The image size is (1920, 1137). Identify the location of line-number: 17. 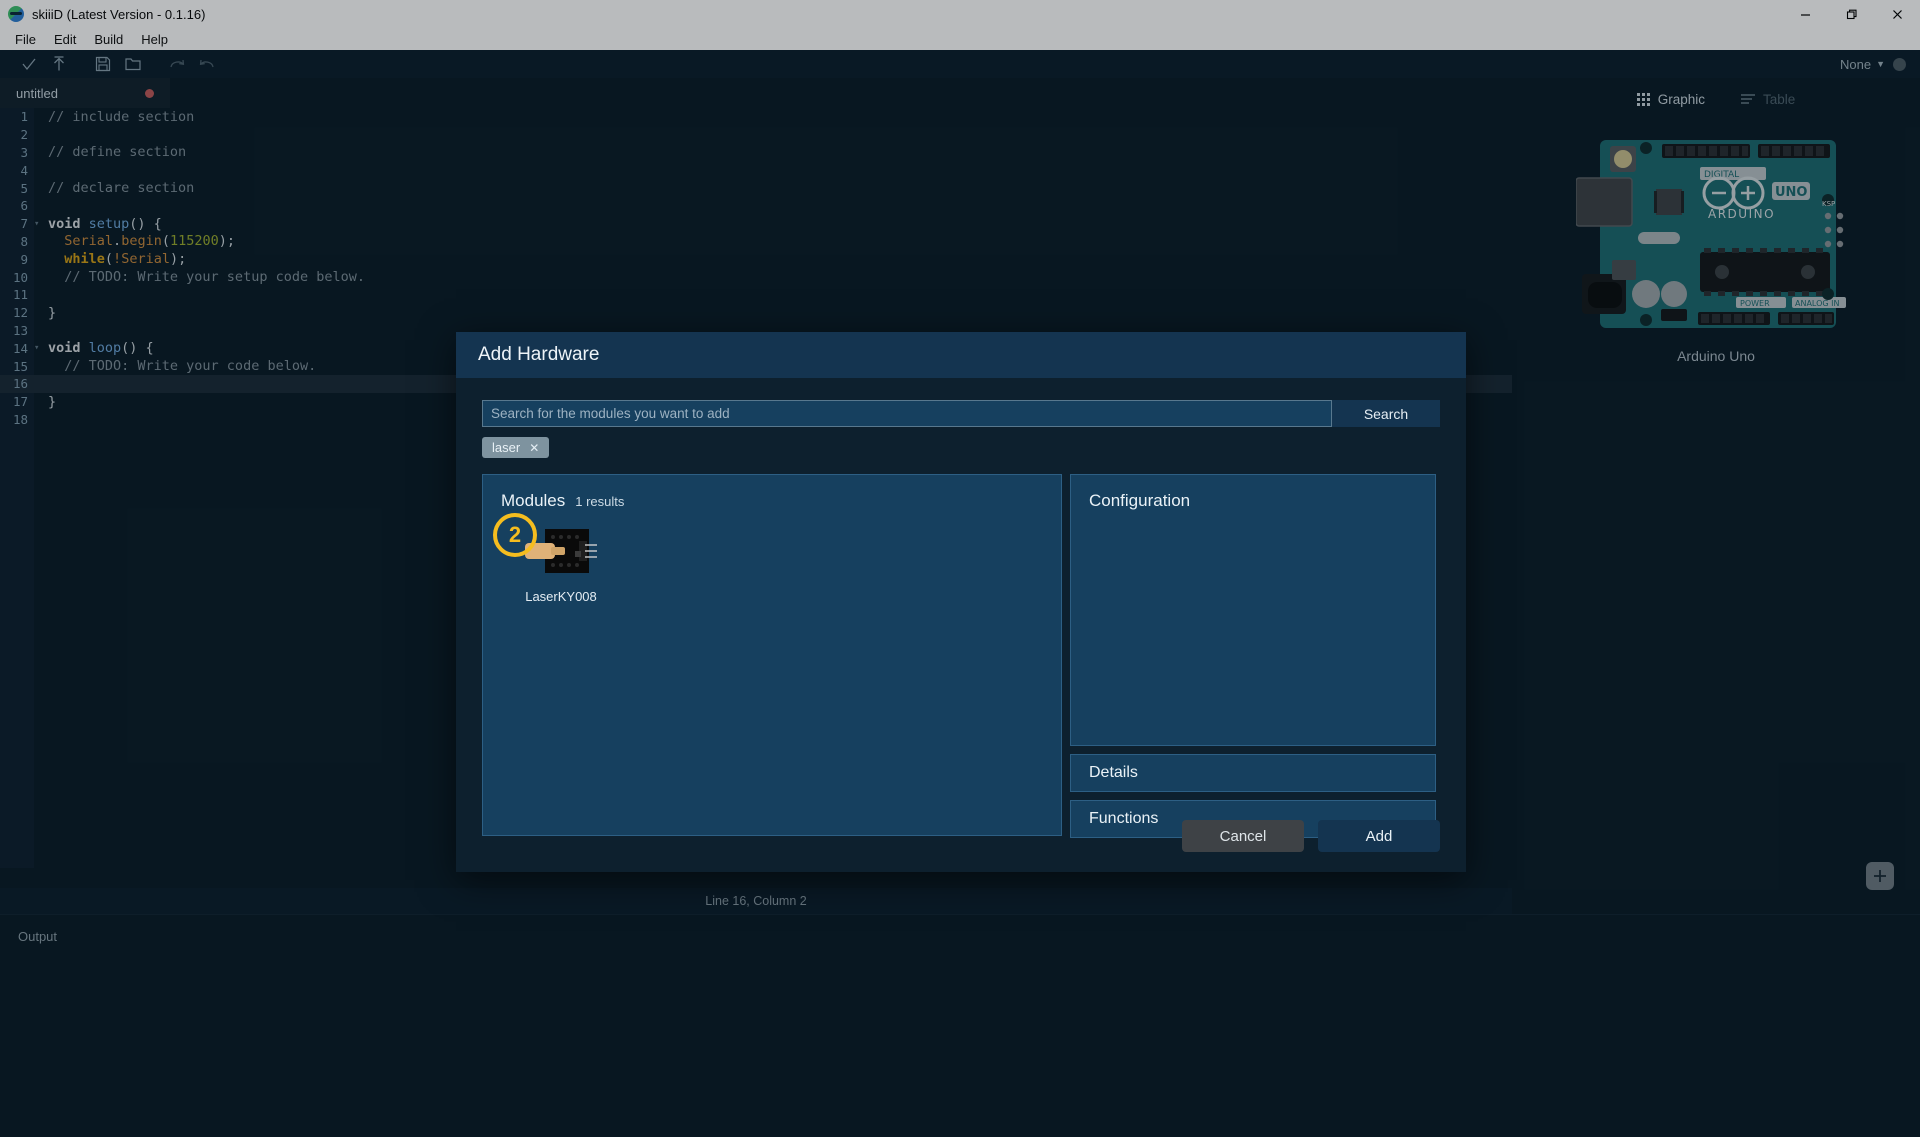
(20, 402).